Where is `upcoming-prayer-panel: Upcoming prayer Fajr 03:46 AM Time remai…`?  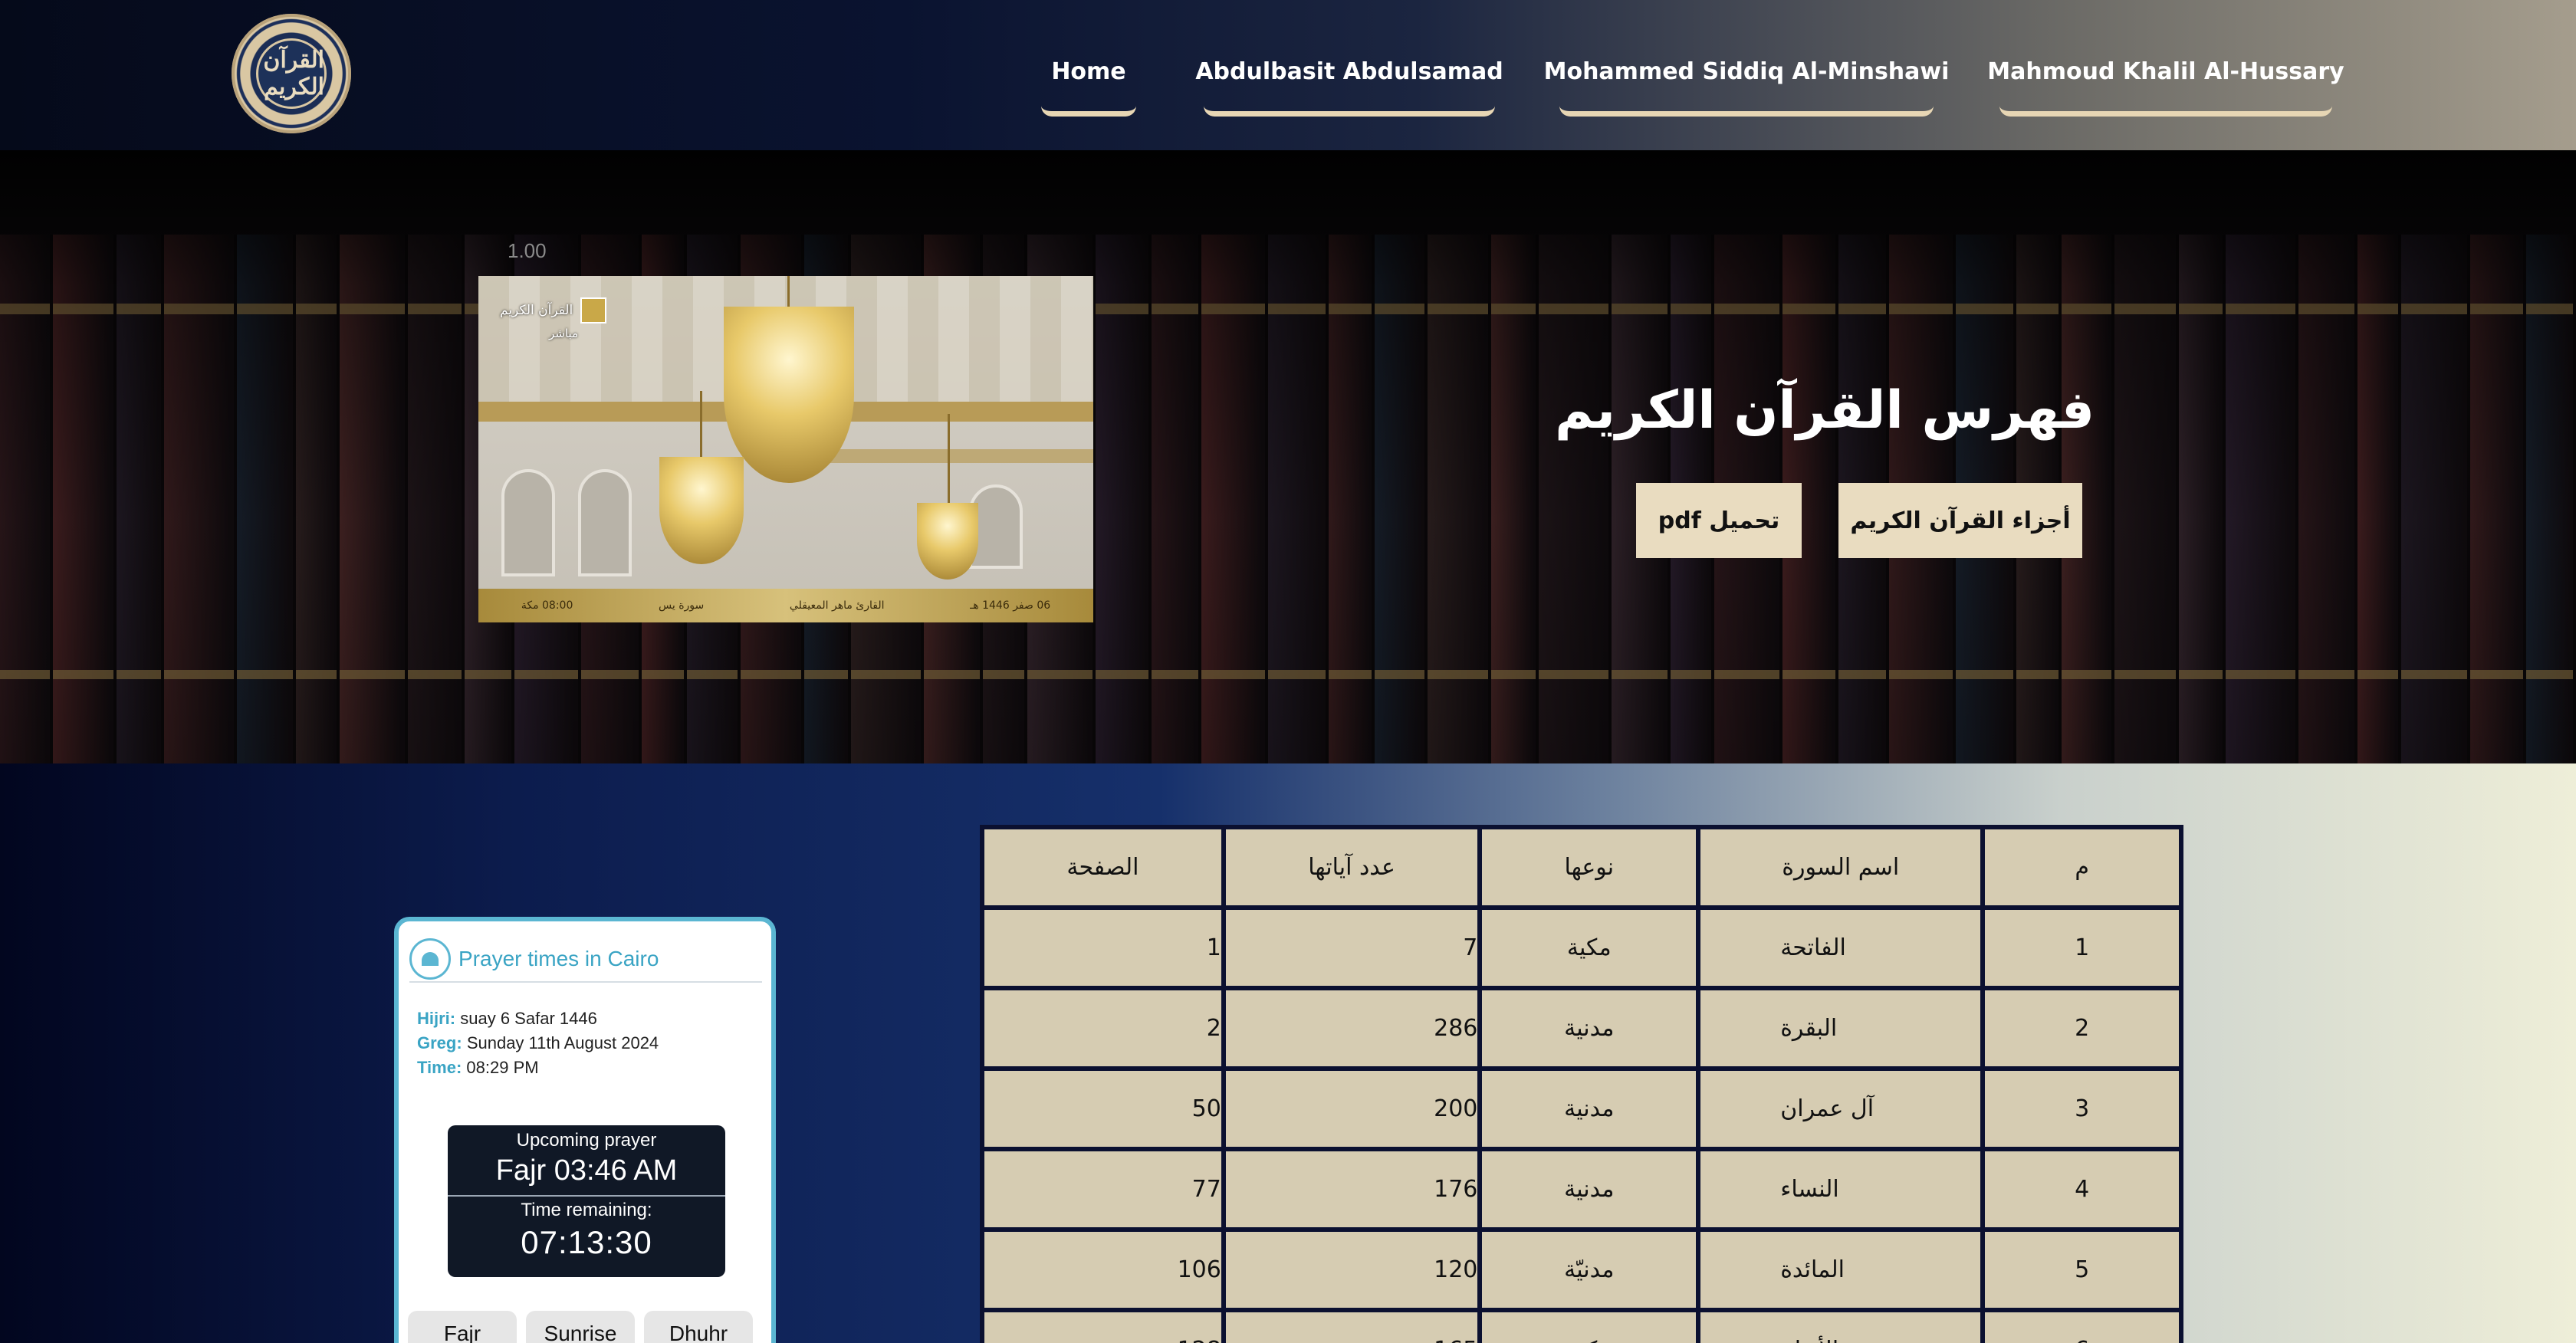 upcoming-prayer-panel: Upcoming prayer Fajr 03:46 AM Time remai… is located at coordinates (586, 1201).